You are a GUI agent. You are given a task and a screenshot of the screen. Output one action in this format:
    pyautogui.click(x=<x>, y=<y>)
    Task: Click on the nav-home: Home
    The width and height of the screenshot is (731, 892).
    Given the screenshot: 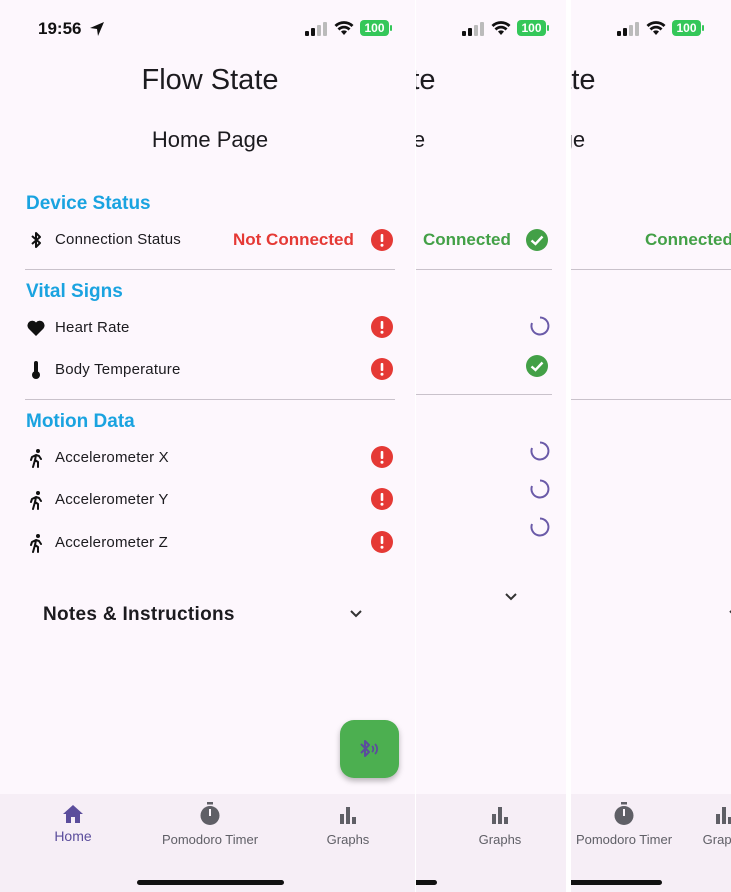 What is the action you would take?
    pyautogui.click(x=73, y=824)
    